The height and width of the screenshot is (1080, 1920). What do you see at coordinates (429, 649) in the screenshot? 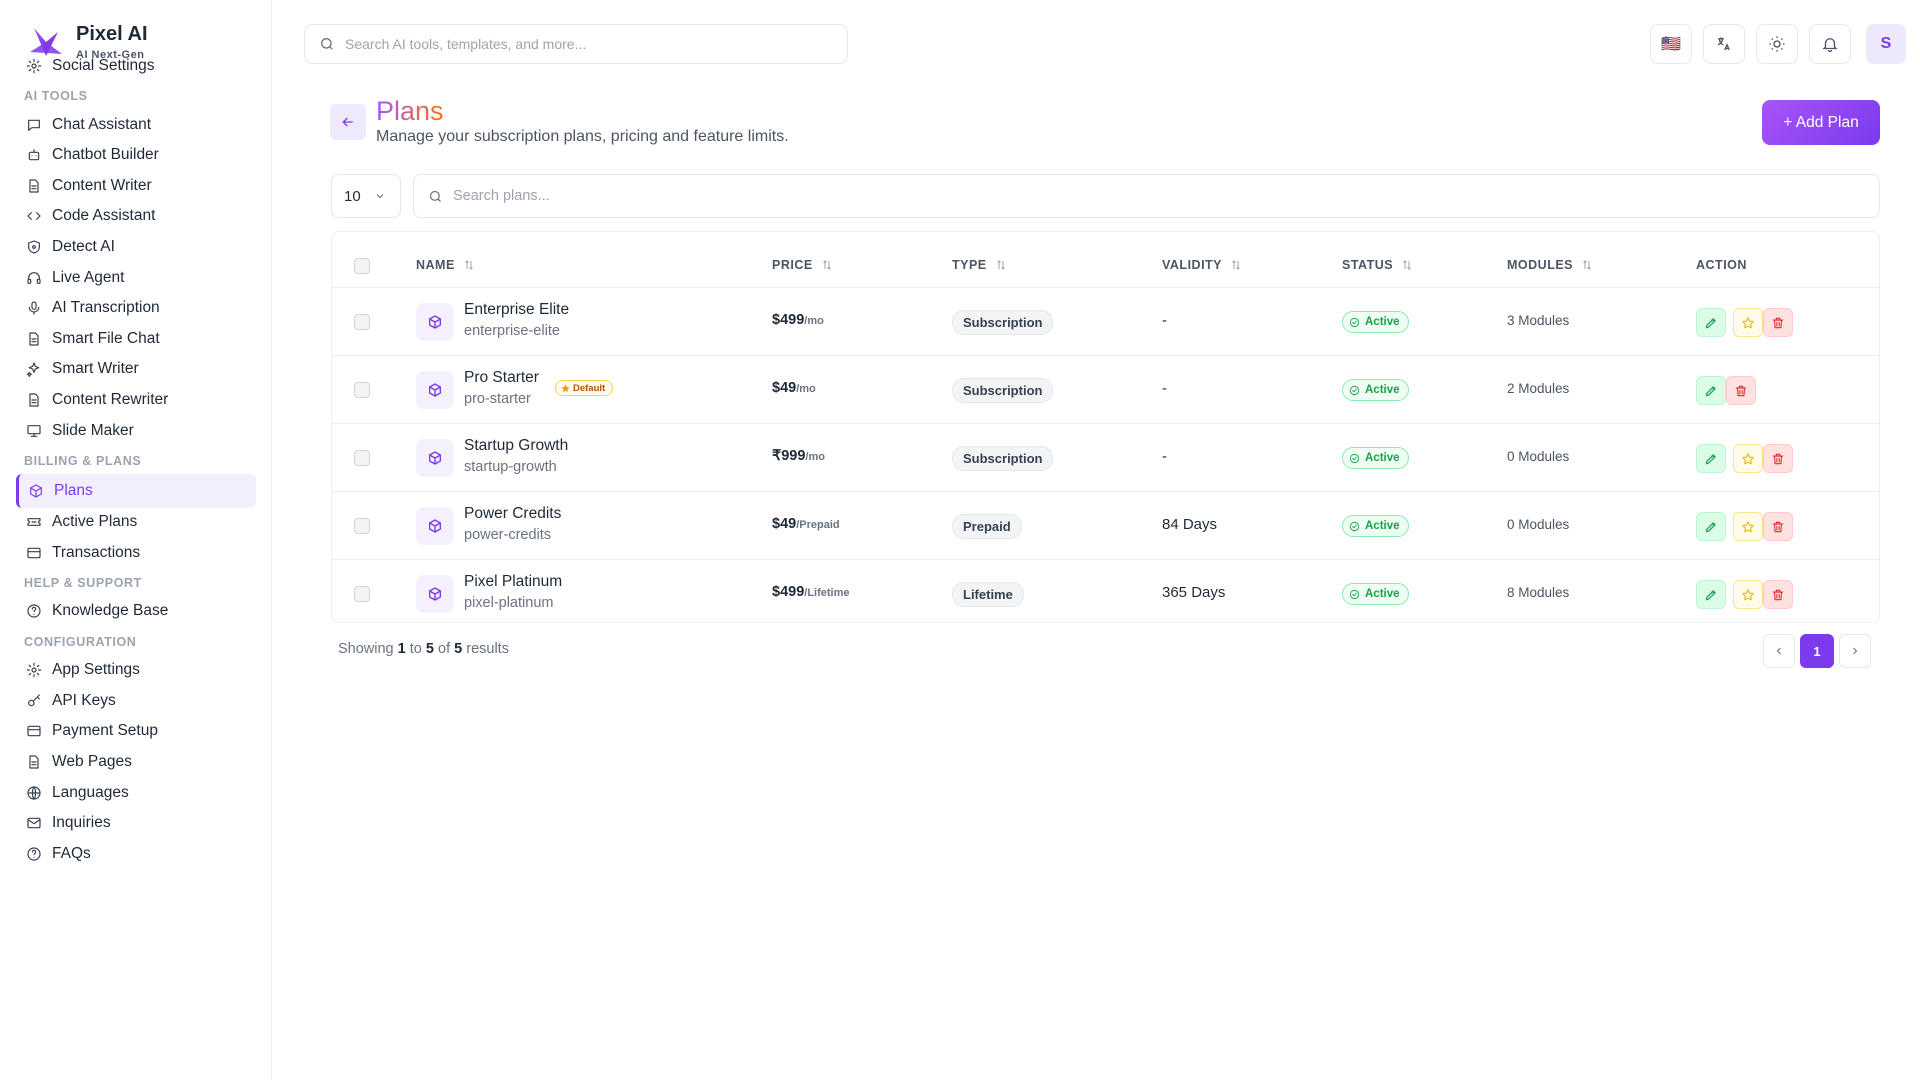
I see `summary-to: 5` at bounding box center [429, 649].